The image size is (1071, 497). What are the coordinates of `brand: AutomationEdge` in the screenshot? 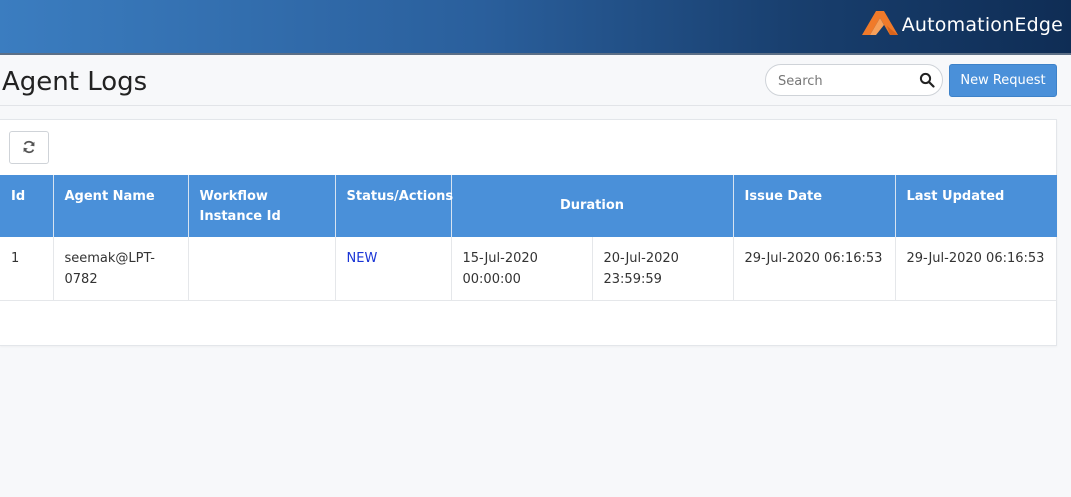 It's located at (961, 23).